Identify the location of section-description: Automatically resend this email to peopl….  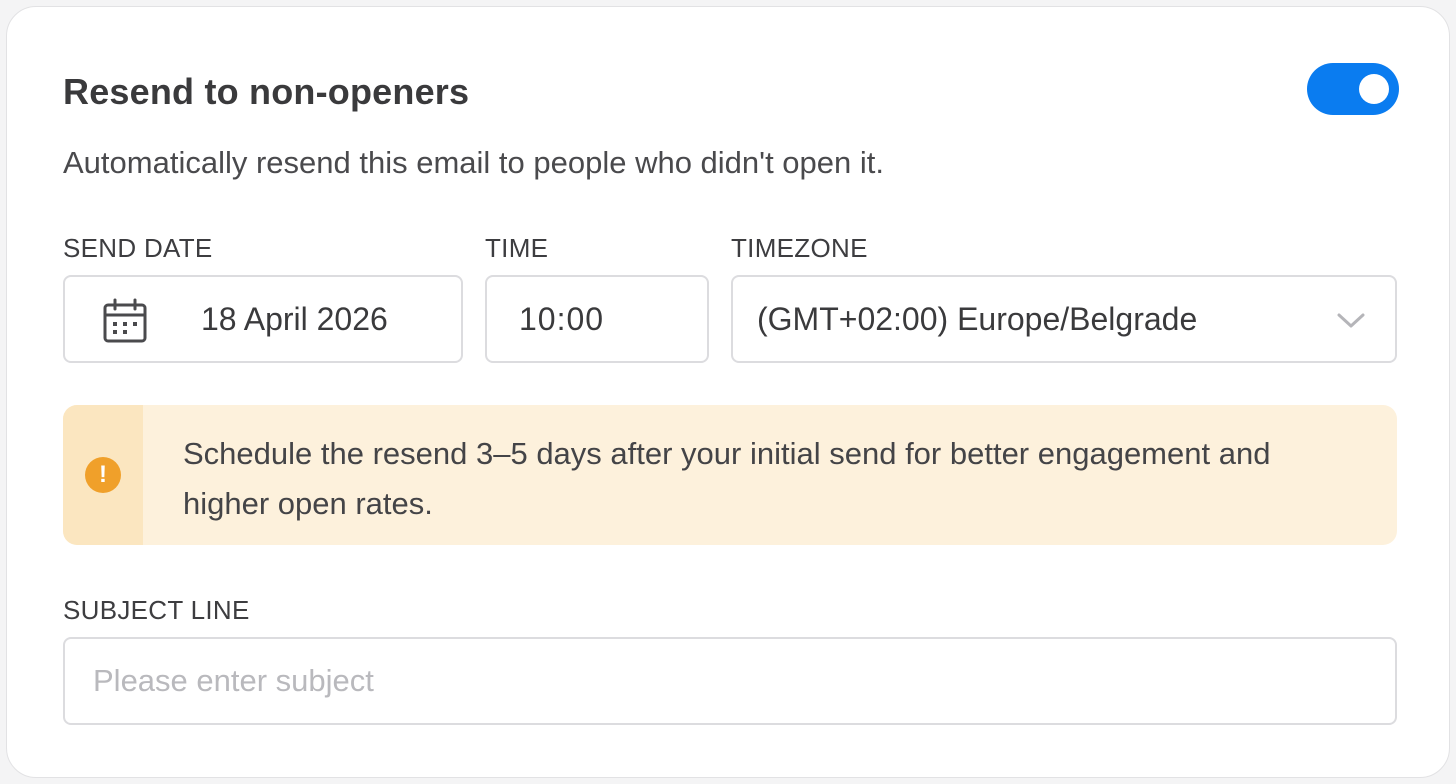
(474, 162).